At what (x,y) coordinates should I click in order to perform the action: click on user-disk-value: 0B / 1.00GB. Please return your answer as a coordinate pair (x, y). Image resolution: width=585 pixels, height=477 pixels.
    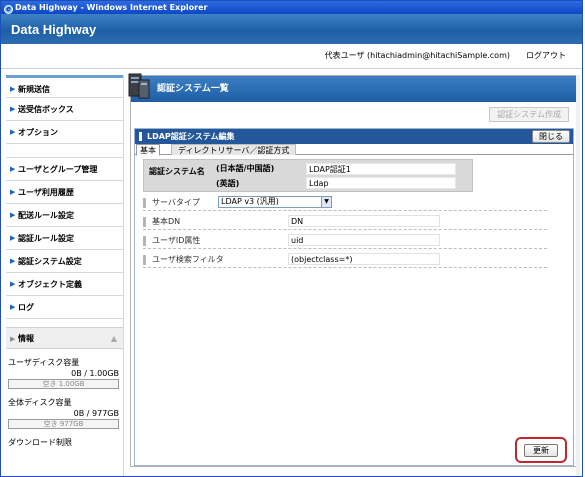
    Looking at the image, I should click on (95, 373).